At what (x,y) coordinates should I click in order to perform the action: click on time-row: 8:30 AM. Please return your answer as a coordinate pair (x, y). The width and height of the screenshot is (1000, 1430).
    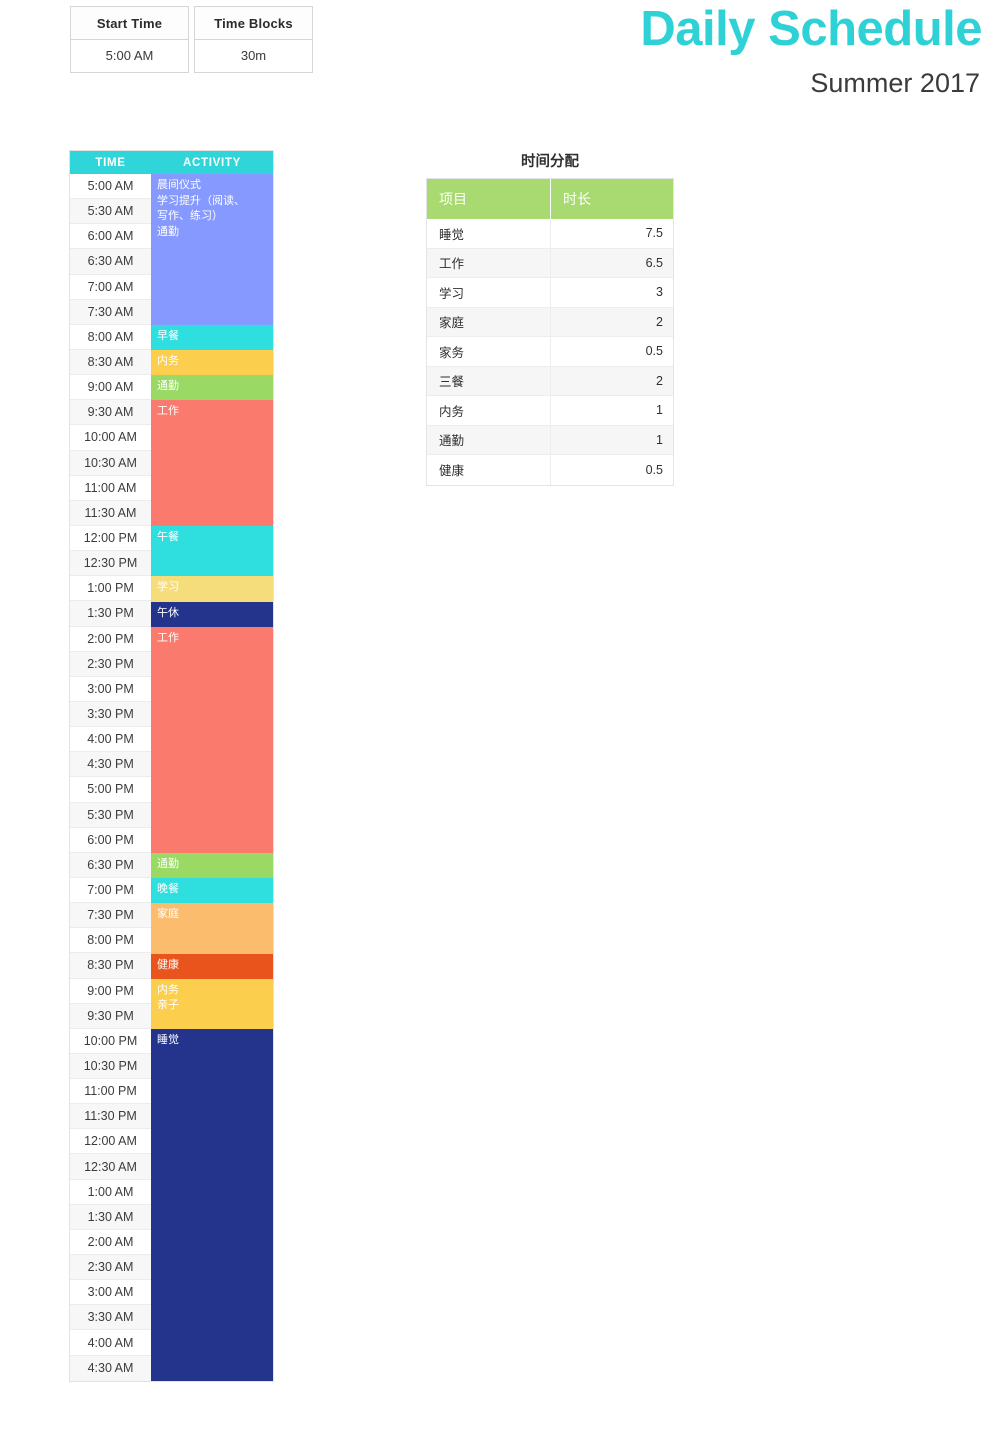
    Looking at the image, I should click on (110, 362).